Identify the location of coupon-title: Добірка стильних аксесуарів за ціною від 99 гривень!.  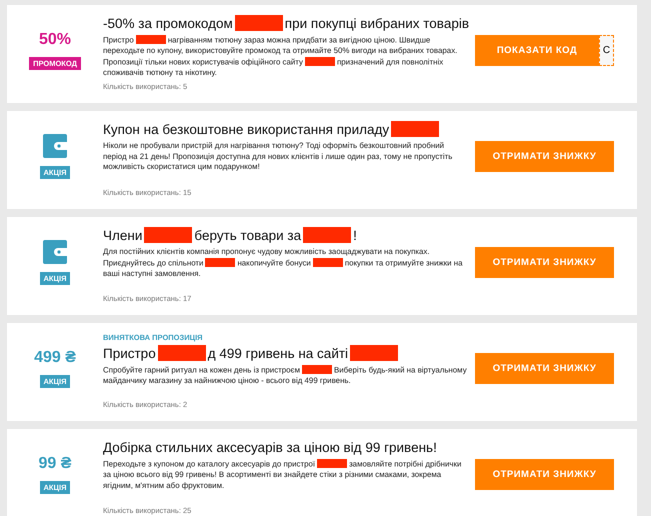
(270, 447).